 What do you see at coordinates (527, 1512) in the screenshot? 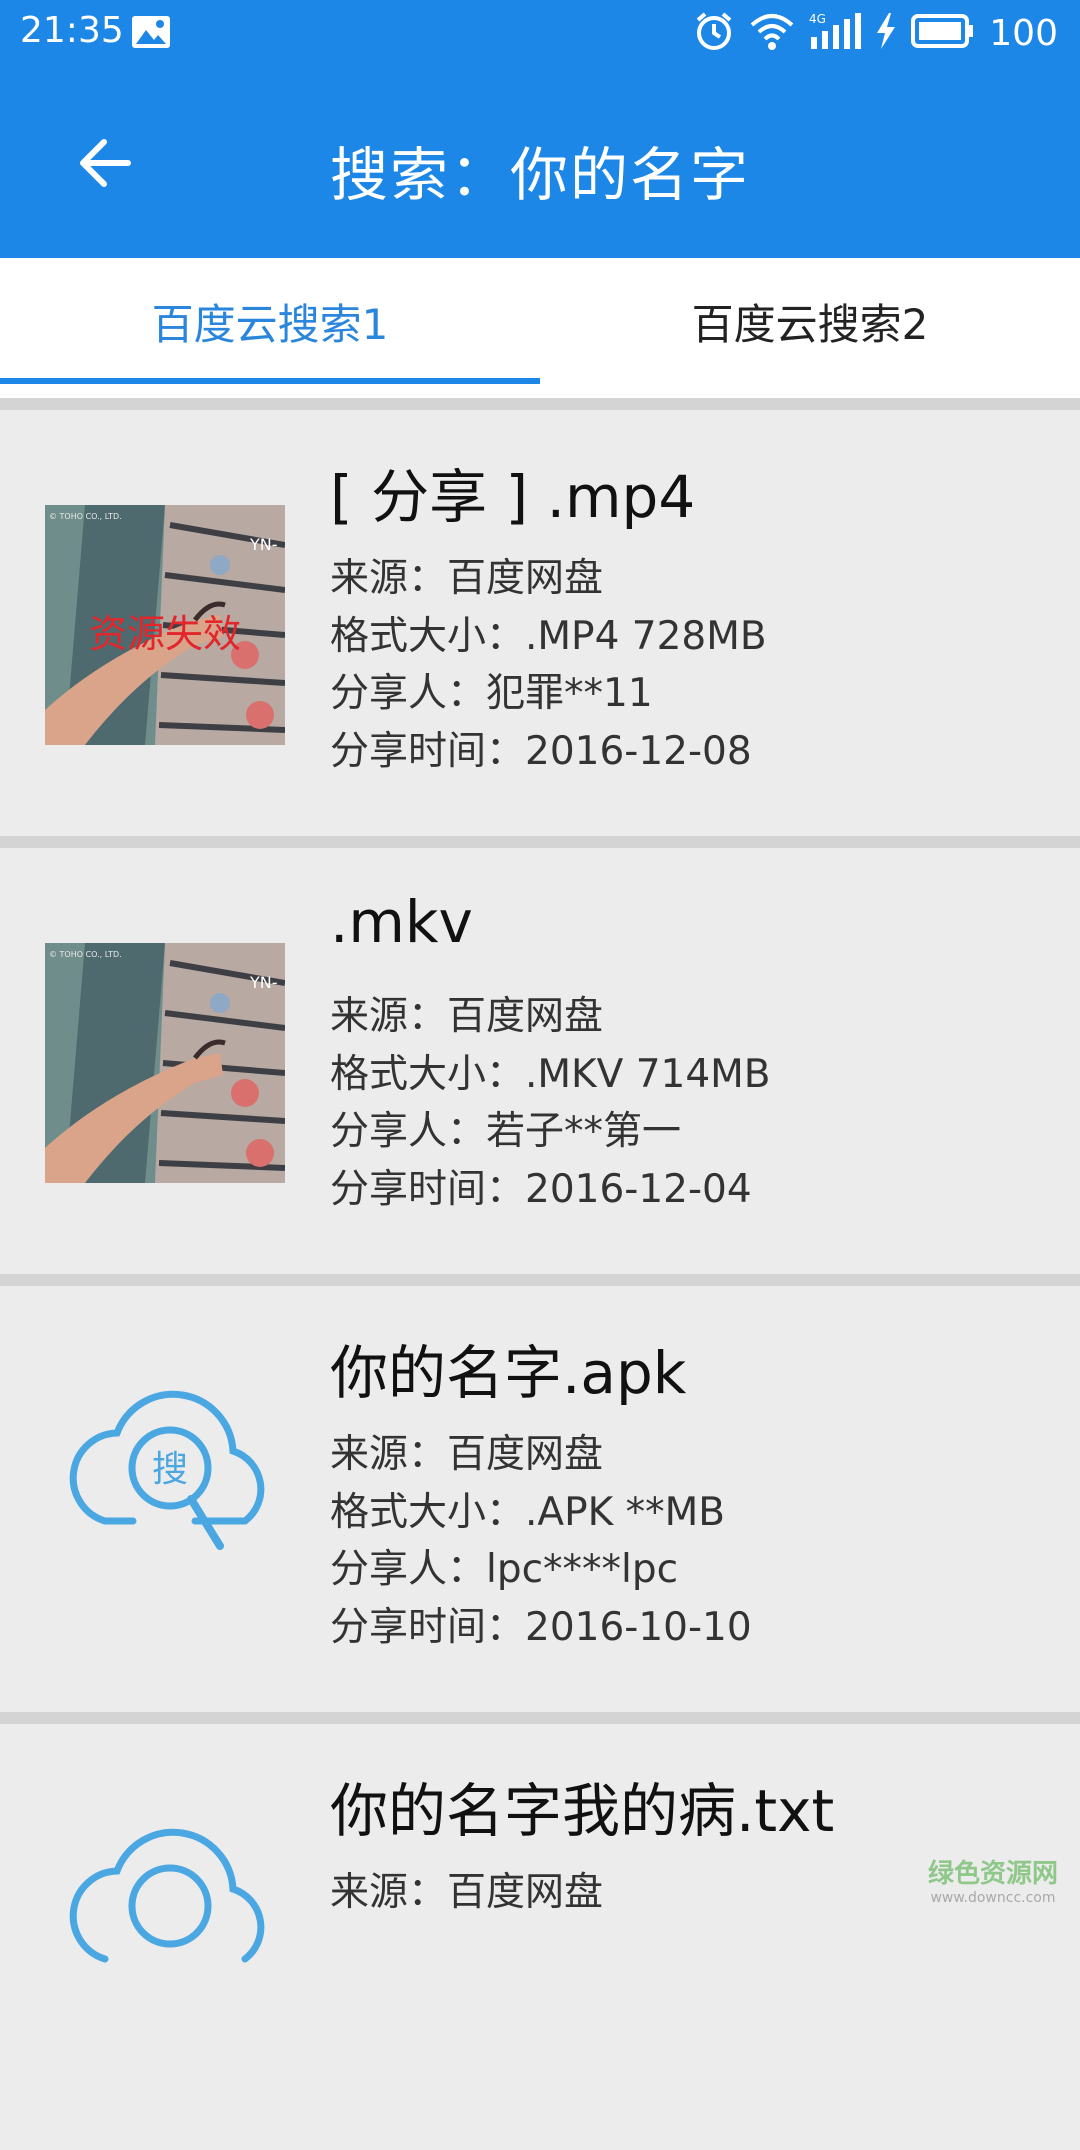
I see `result-format-size: 格式大小：.APK **MB` at bounding box center [527, 1512].